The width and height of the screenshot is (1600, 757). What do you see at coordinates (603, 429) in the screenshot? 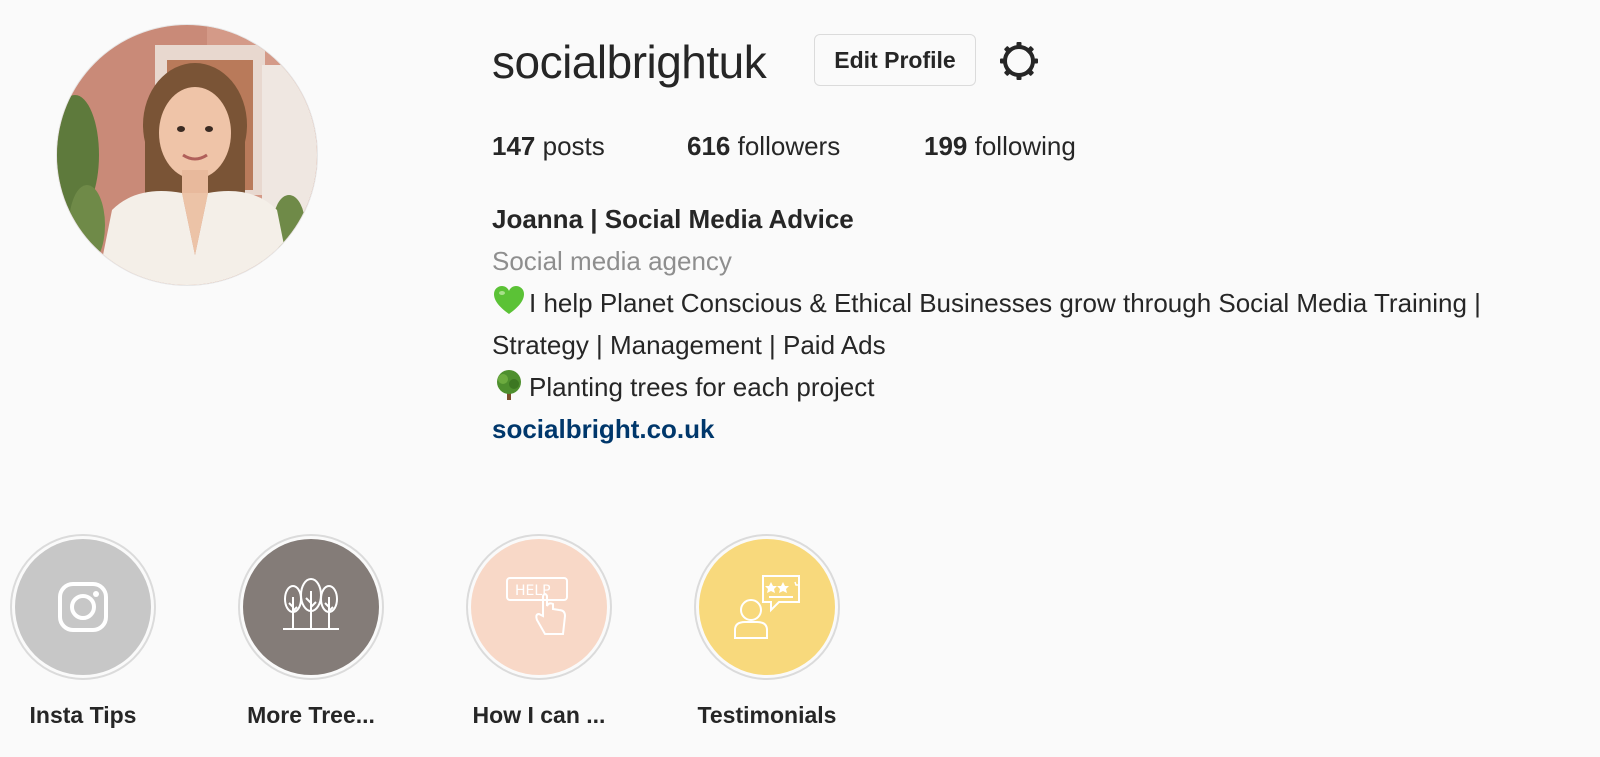
I see `website-link: socialbright.co.uk` at bounding box center [603, 429].